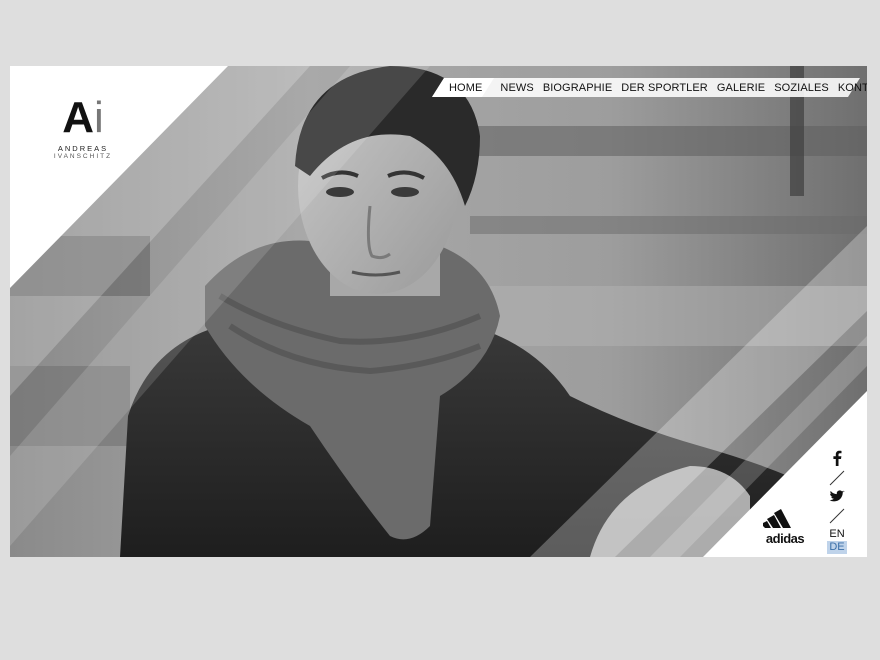 This screenshot has height=660, width=880. I want to click on nav-item-home: HOME, so click(465, 88).